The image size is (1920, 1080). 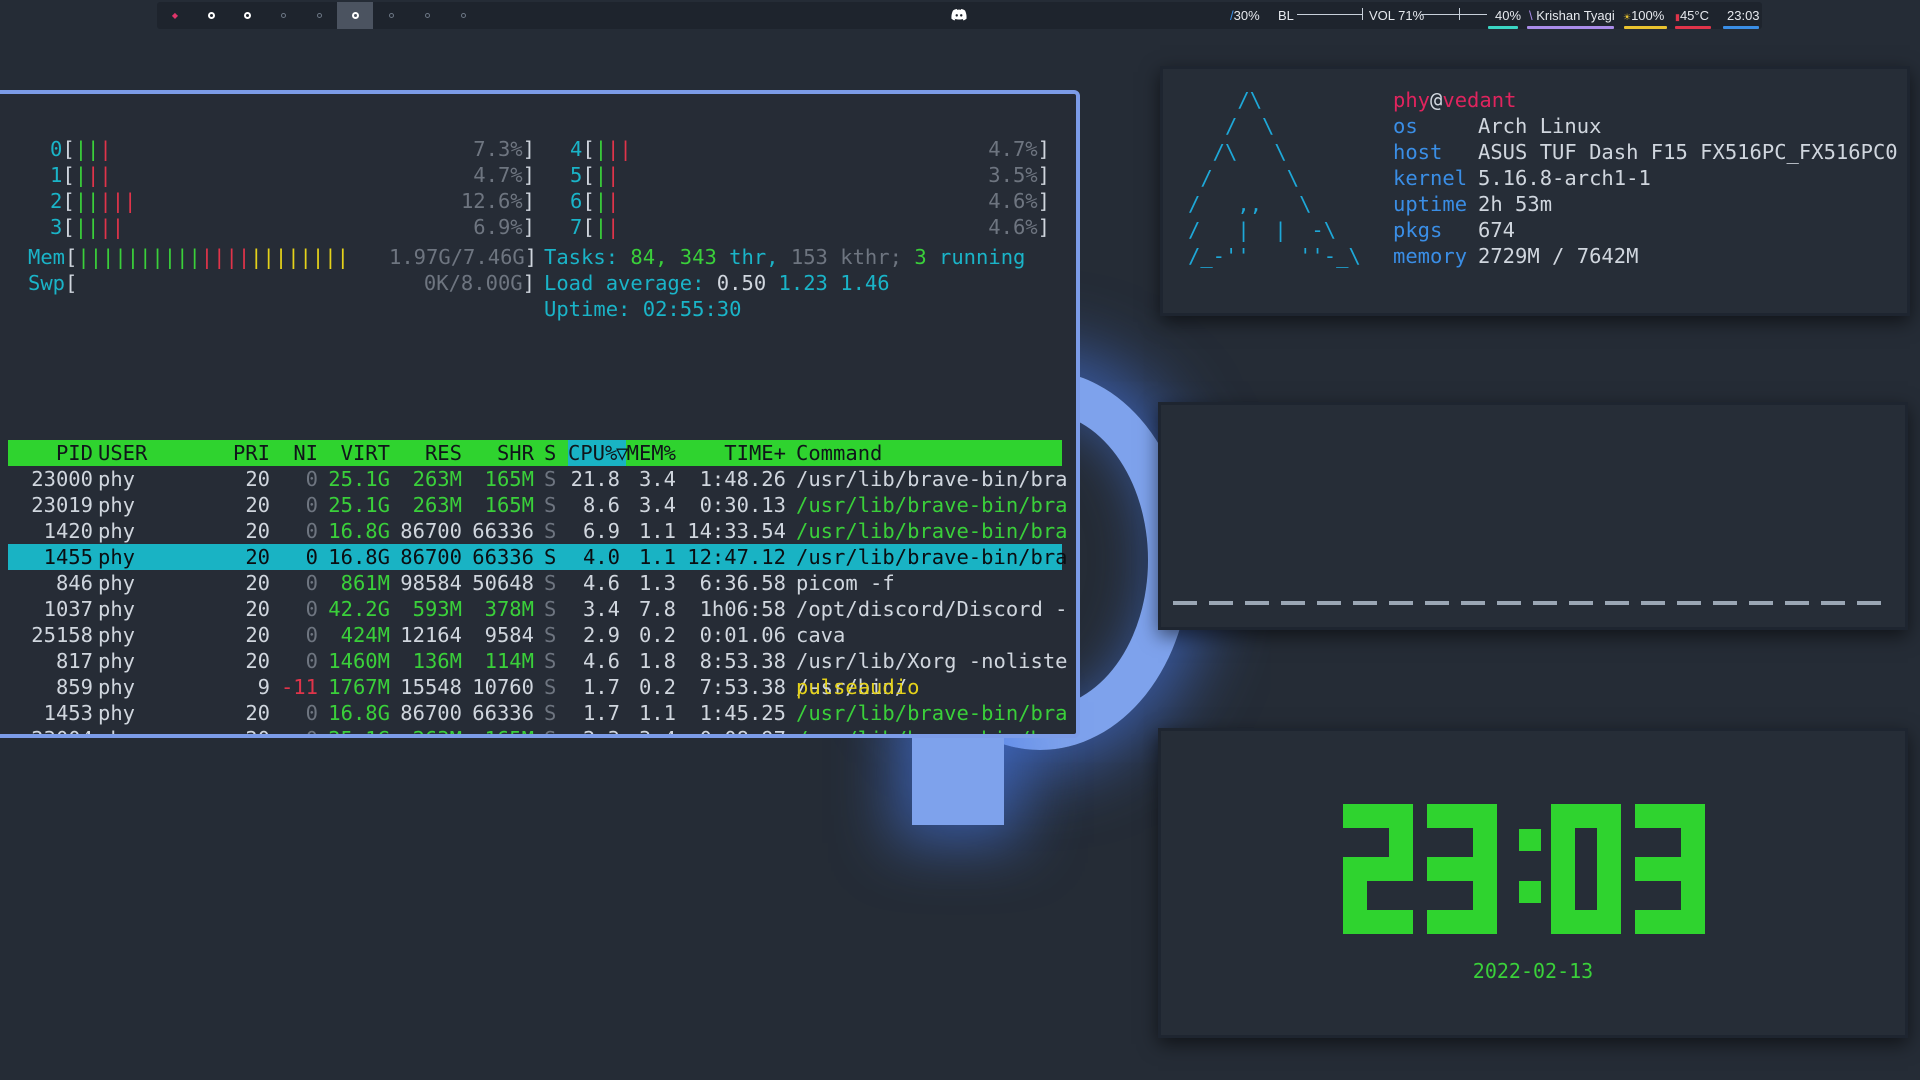 I want to click on fetch-value-pkgs: 674, so click(x=1497, y=230).